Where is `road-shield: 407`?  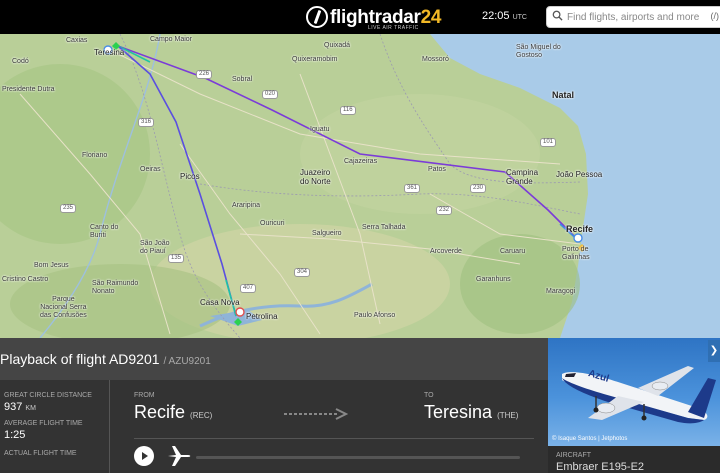
road-shield: 407 is located at coordinates (248, 288).